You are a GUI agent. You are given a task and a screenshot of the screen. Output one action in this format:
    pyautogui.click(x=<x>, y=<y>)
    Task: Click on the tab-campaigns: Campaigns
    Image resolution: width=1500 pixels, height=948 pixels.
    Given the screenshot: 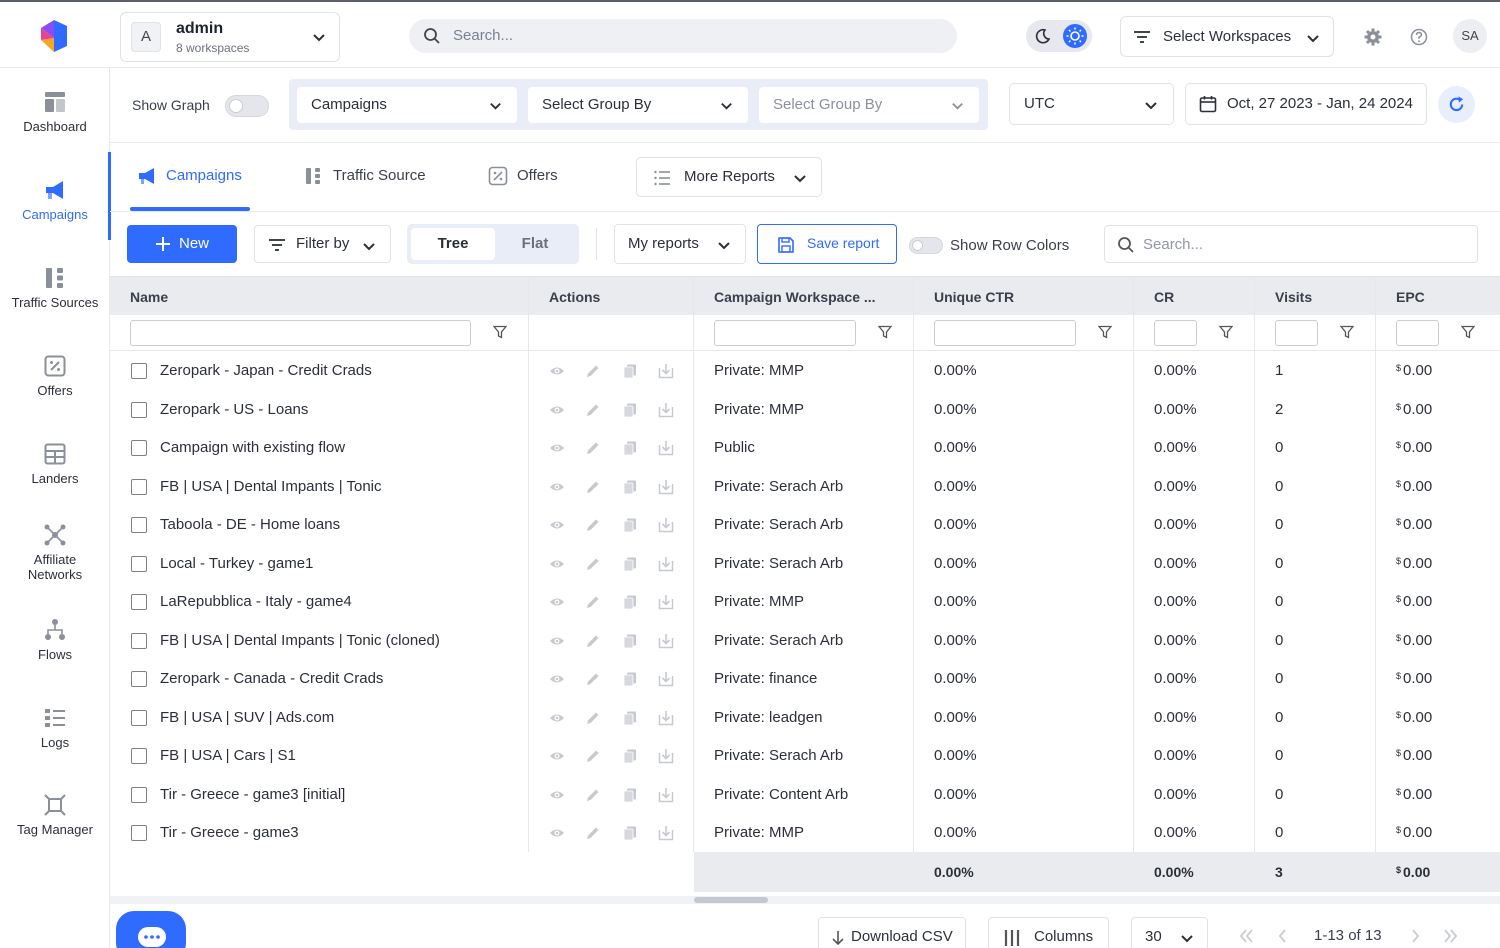 What is the action you would take?
    pyautogui.click(x=194, y=185)
    